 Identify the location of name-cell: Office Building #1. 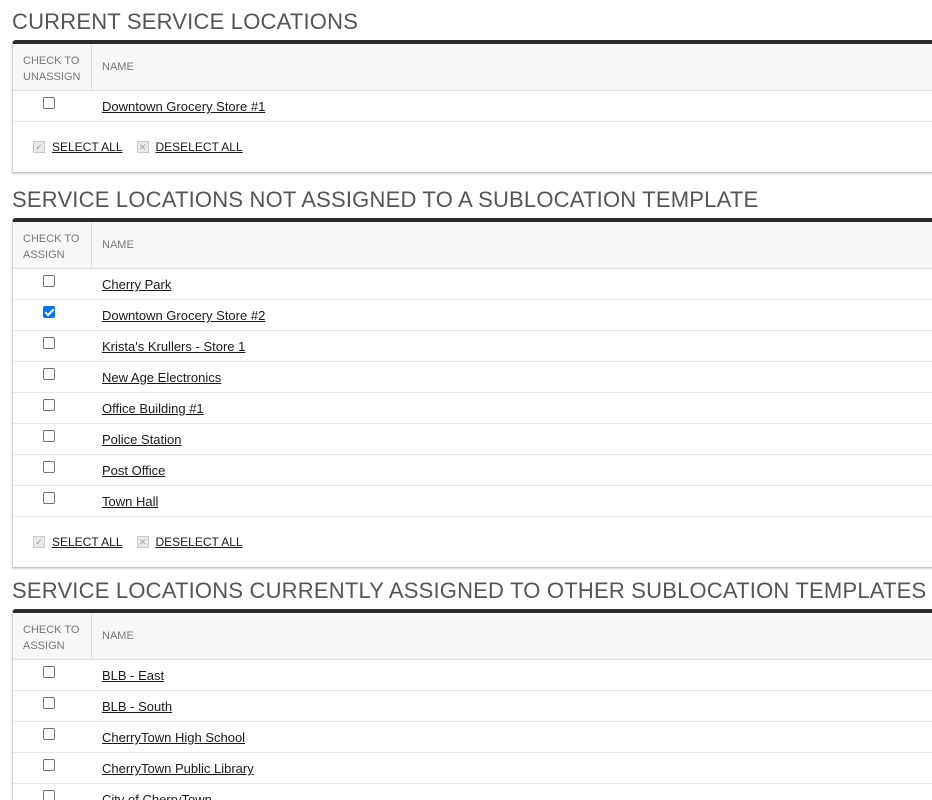
(148, 408).